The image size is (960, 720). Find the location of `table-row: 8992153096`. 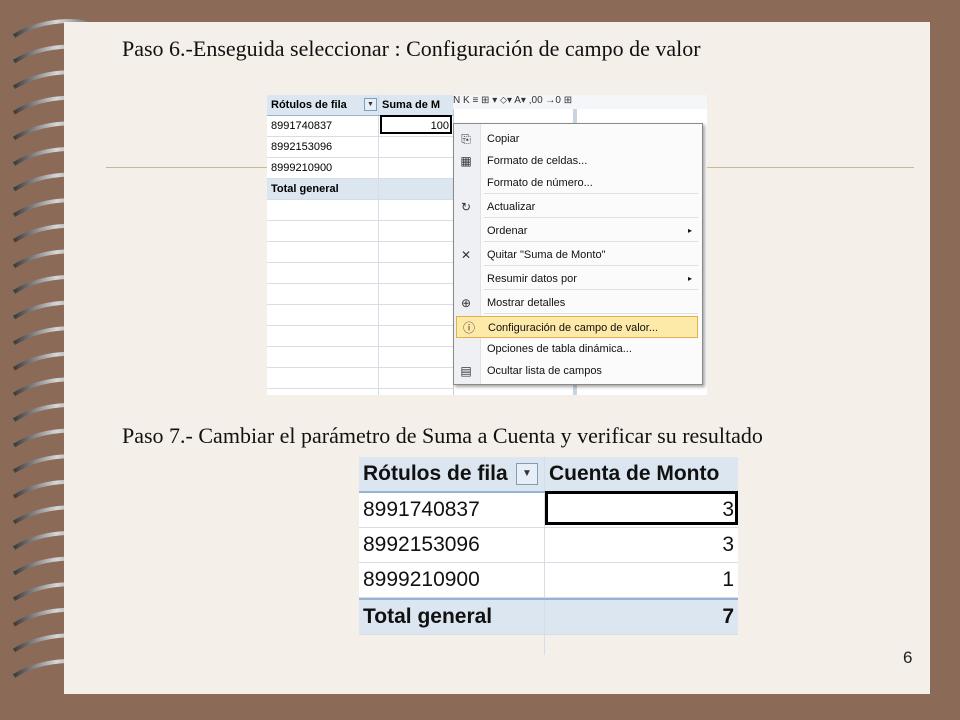

table-row: 8992153096 is located at coordinates (360, 147).